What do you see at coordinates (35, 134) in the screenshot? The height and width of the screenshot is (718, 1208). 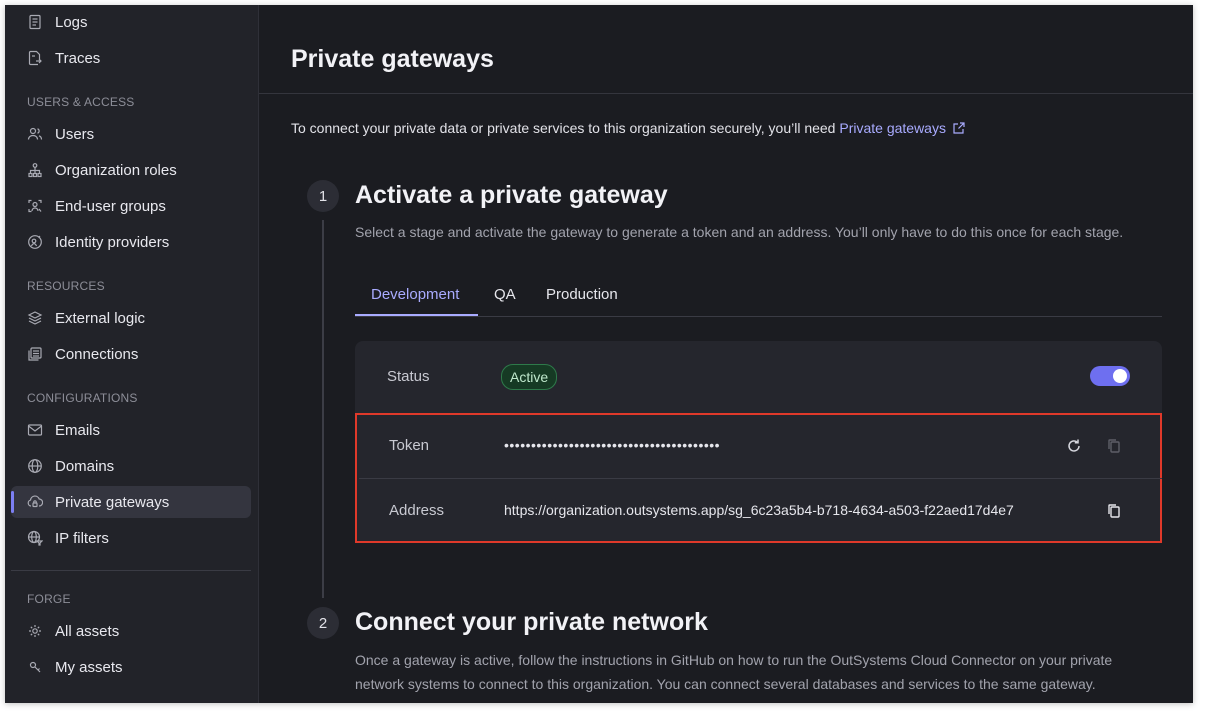 I see `users-icon` at bounding box center [35, 134].